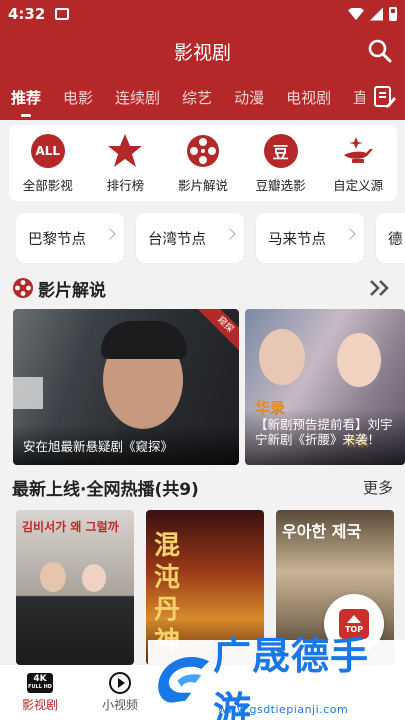  Describe the element at coordinates (249, 97) in the screenshot. I see `tab-anime: 动漫` at that location.